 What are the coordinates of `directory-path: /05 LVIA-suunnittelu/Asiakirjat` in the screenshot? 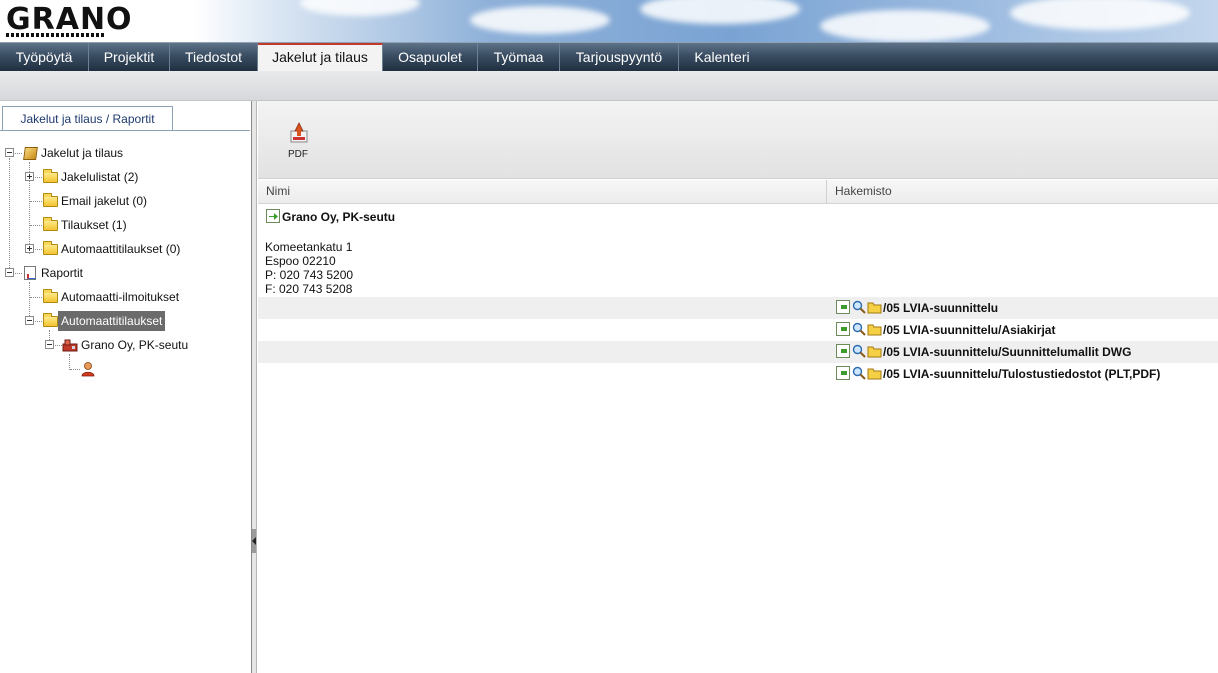 It's located at (969, 330).